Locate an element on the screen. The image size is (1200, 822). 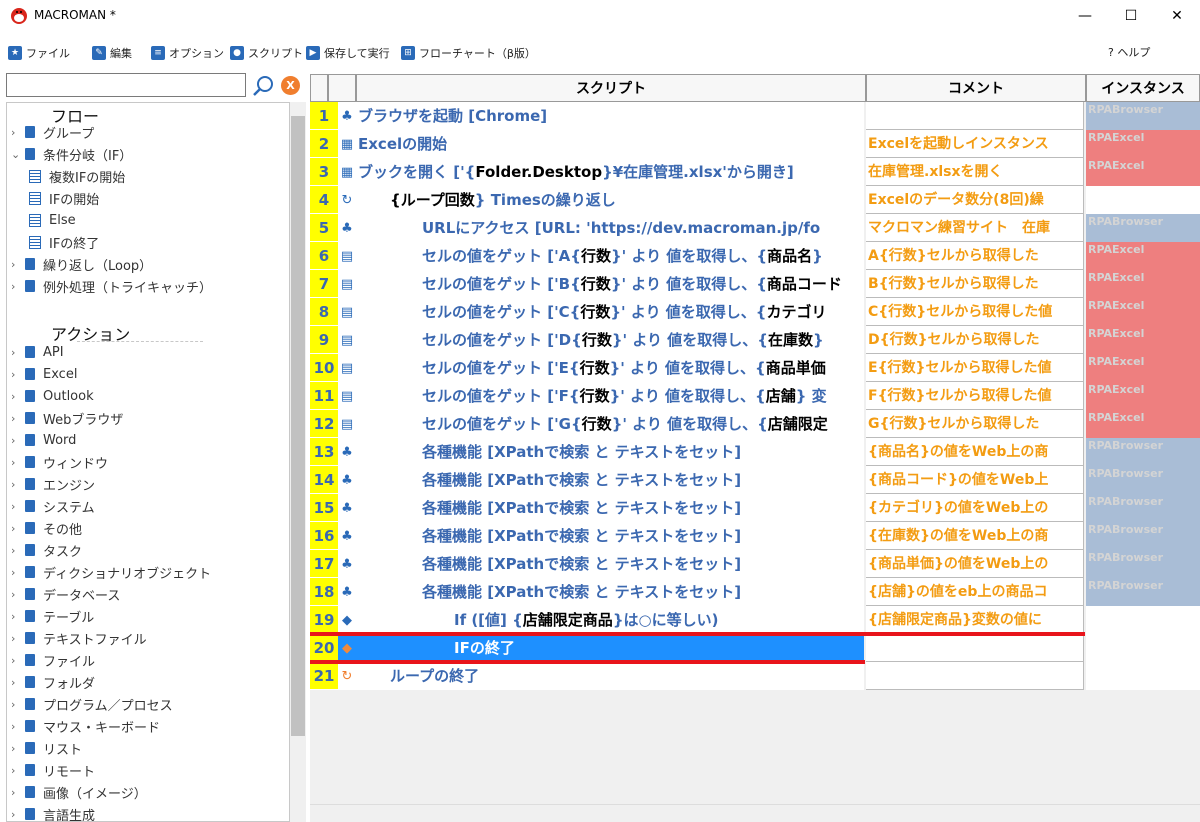
menu-item-4: ▶ 保存して実行 is located at coordinates (348, 53).